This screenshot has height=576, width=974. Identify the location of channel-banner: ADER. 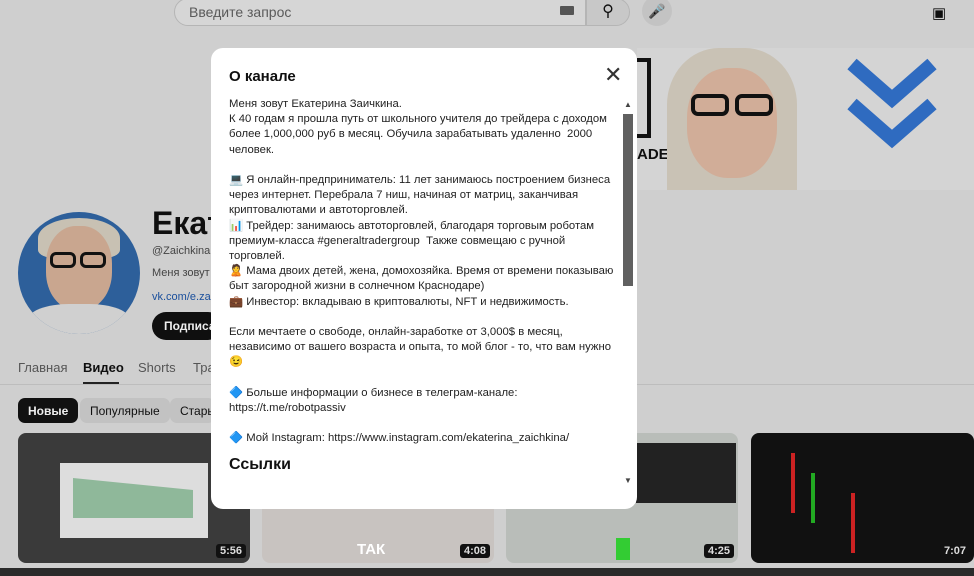
(805, 119).